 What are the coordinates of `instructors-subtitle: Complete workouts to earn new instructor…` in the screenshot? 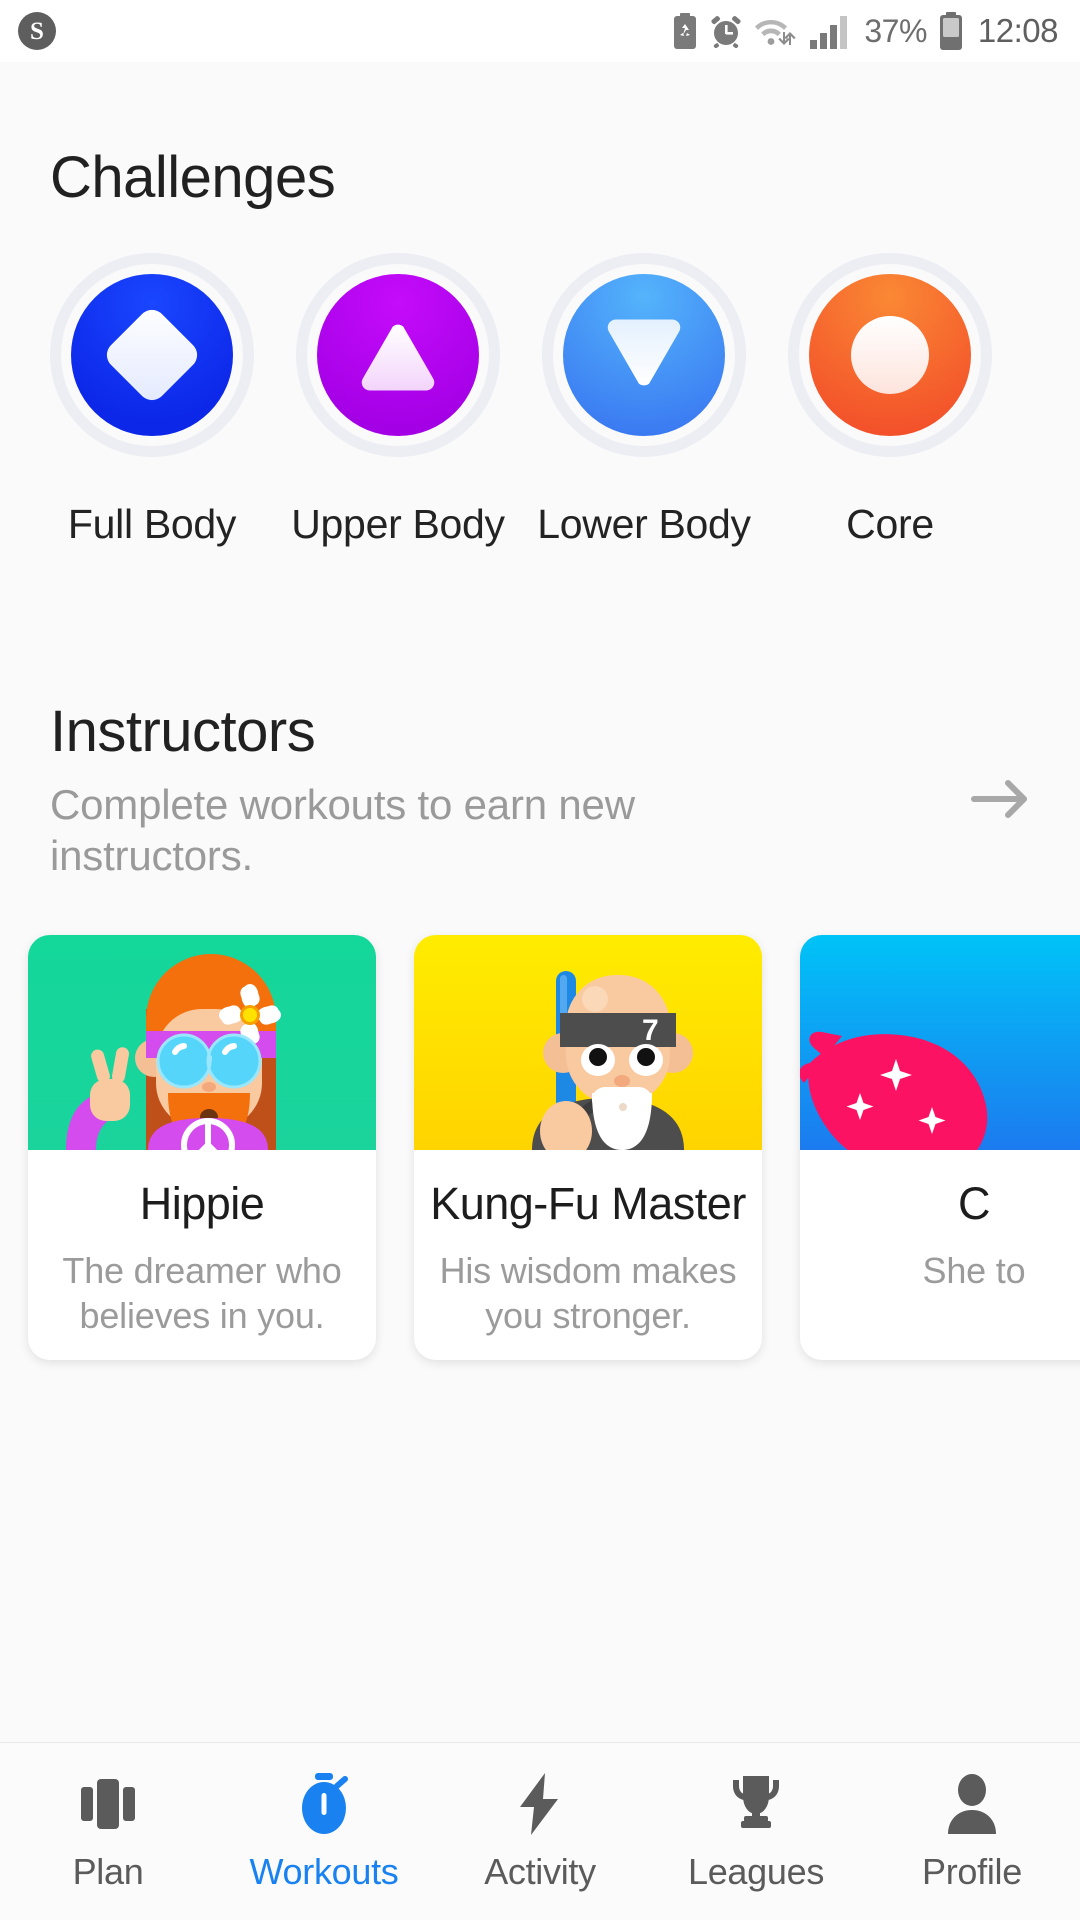 It's located at (342, 830).